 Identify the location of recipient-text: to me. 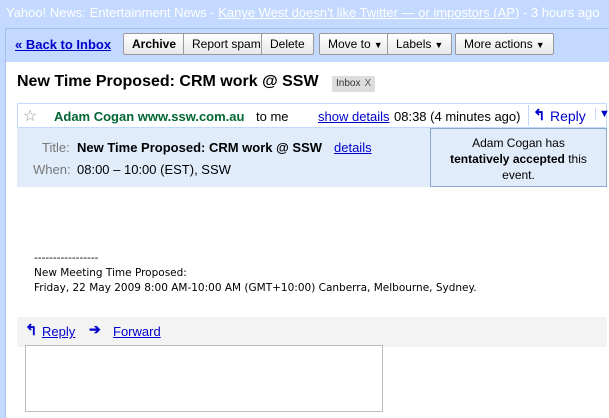
(272, 116).